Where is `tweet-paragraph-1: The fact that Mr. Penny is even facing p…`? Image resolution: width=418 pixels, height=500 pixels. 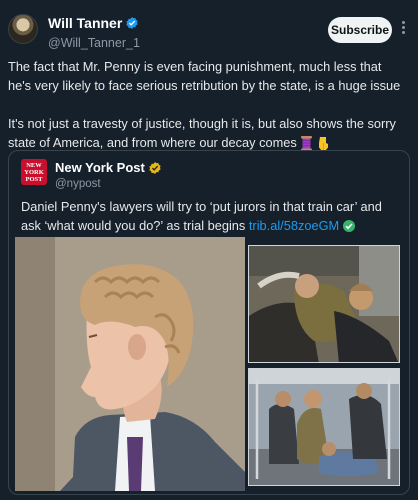 tweet-paragraph-1: The fact that Mr. Penny is even facing p… is located at coordinates (204, 76).